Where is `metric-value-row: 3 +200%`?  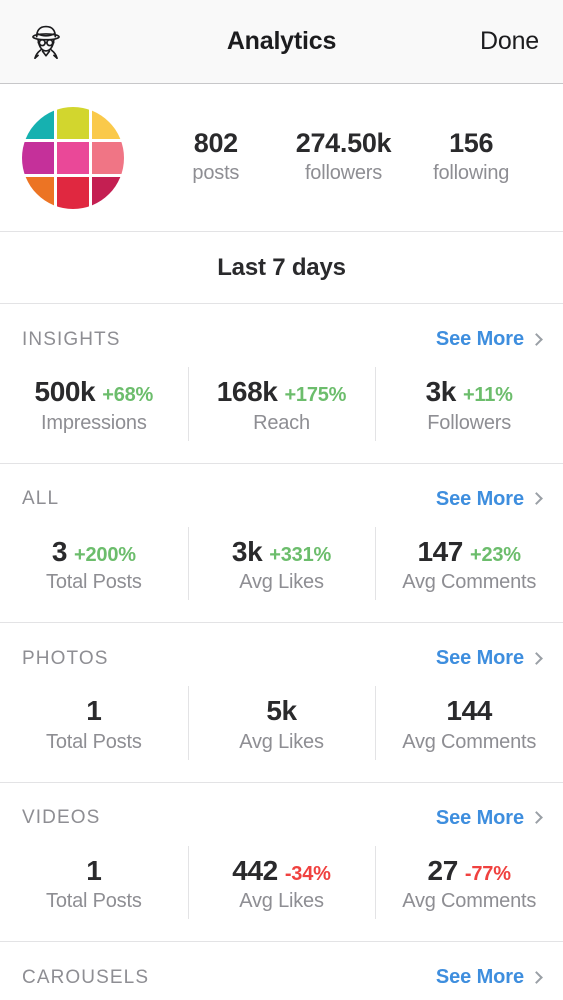 metric-value-row: 3 +200% is located at coordinates (94, 552).